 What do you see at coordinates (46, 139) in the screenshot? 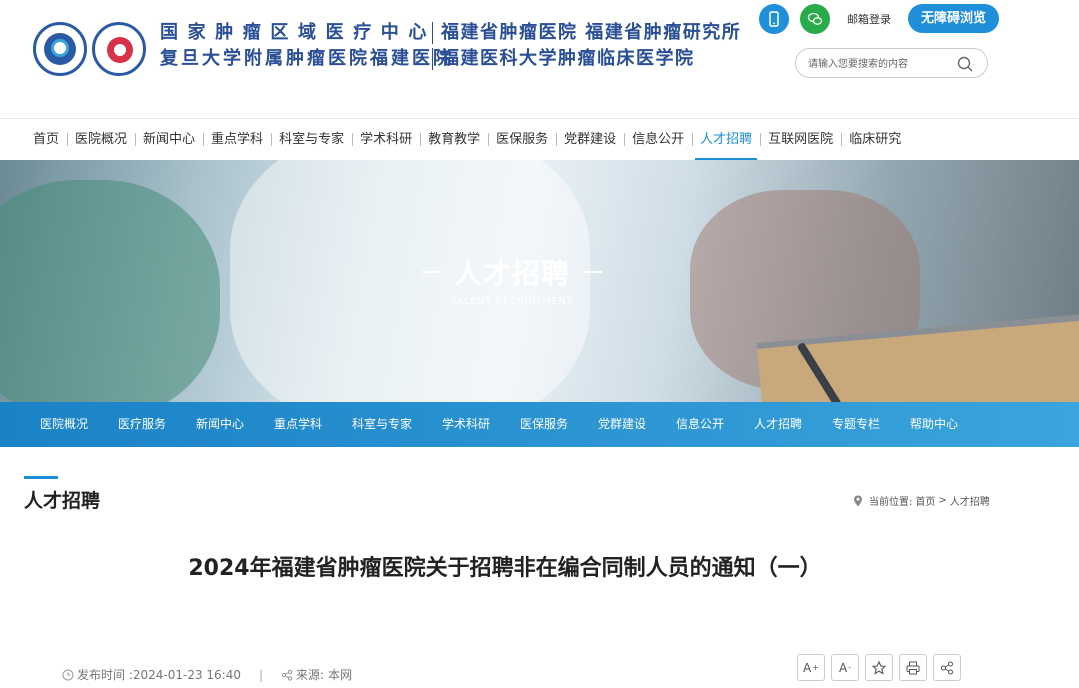
I see `main-nav-item: 首页` at bounding box center [46, 139].